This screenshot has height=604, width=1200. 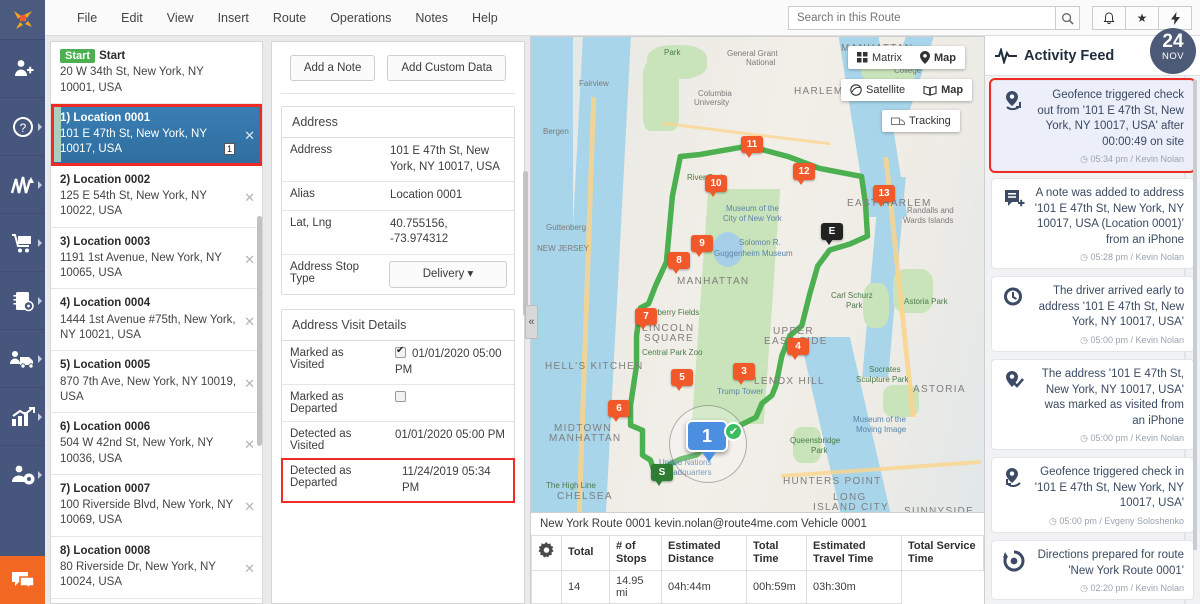 I want to click on menu-edit: Edit, so click(x=132, y=18).